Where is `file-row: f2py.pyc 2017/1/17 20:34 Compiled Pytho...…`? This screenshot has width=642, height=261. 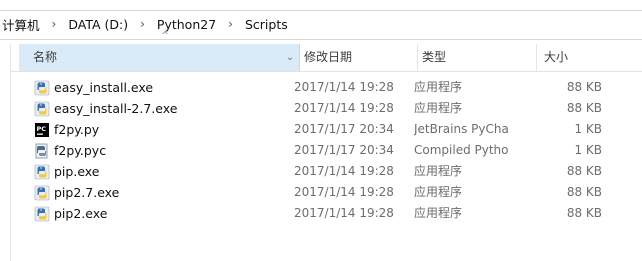 file-row: f2py.pyc 2017/1/17 20:34 Compiled Pytho...… is located at coordinates (326, 150).